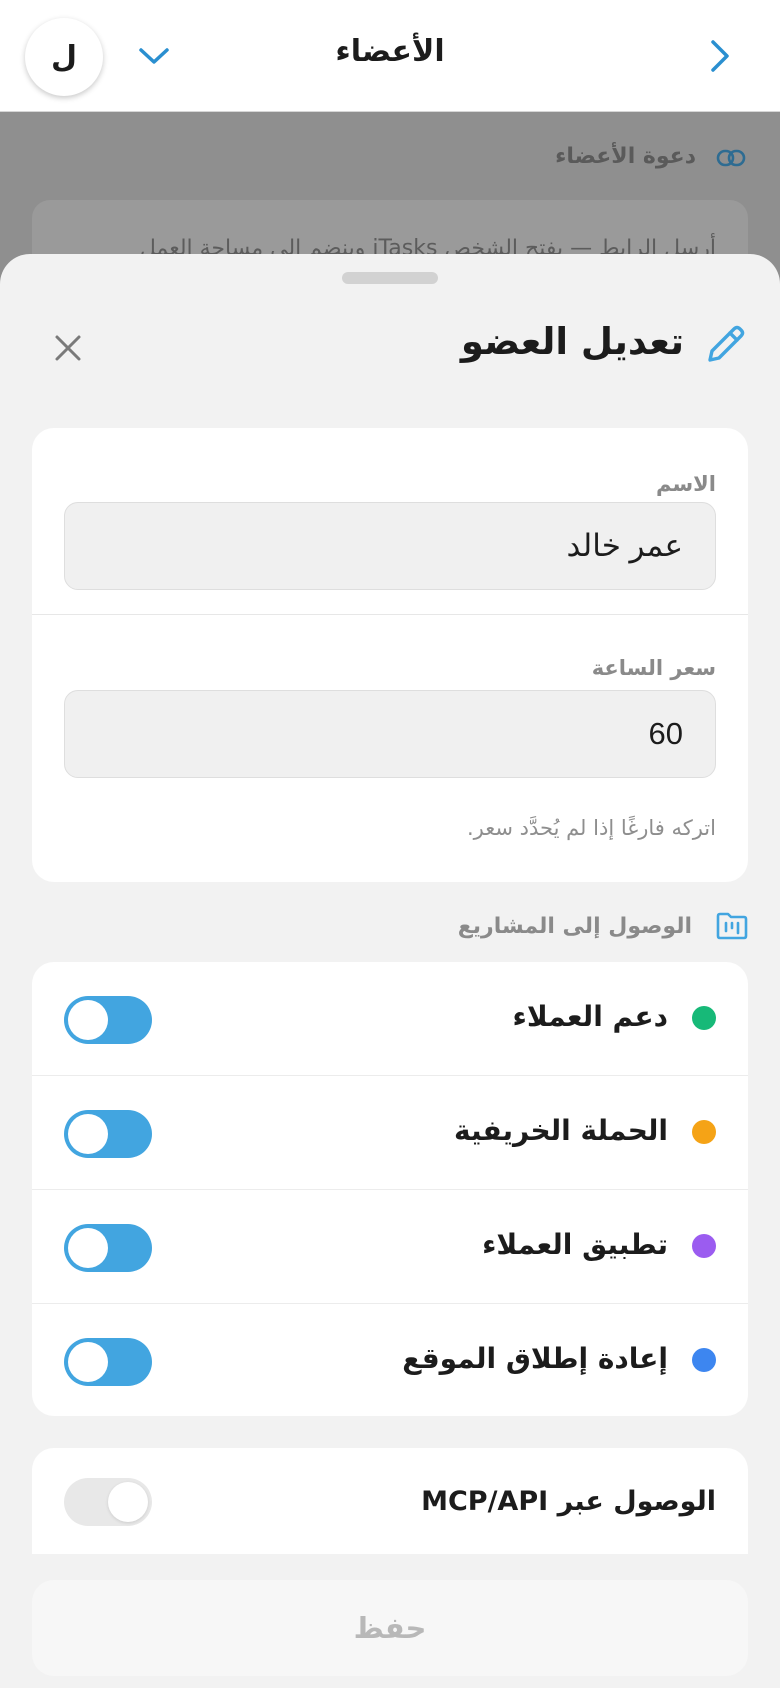 The height and width of the screenshot is (1688, 780). What do you see at coordinates (726, 343) in the screenshot?
I see `pencil-icon` at bounding box center [726, 343].